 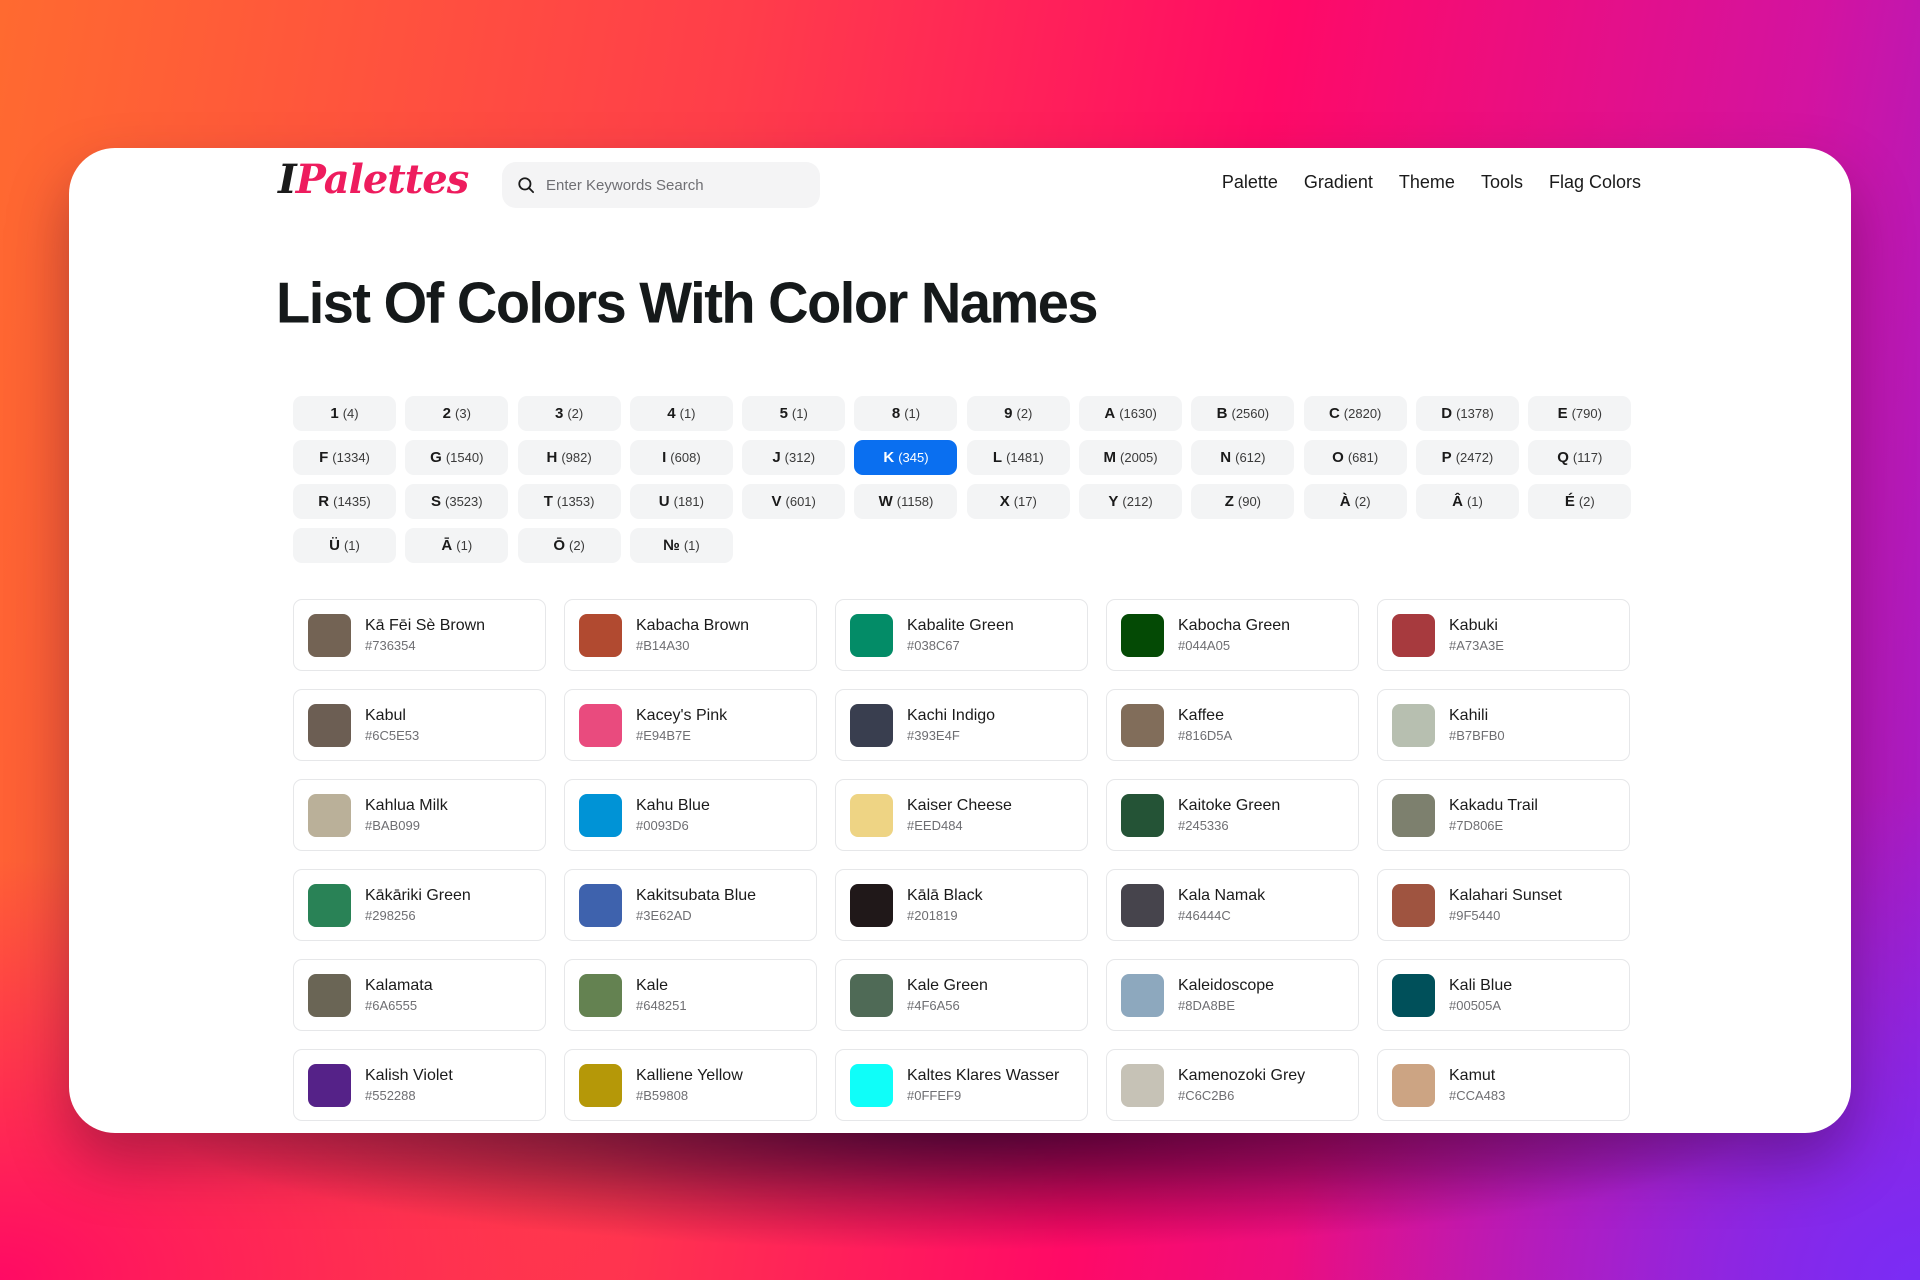 I want to click on color-card: Kalish Violet #552288, so click(x=419, y=1085).